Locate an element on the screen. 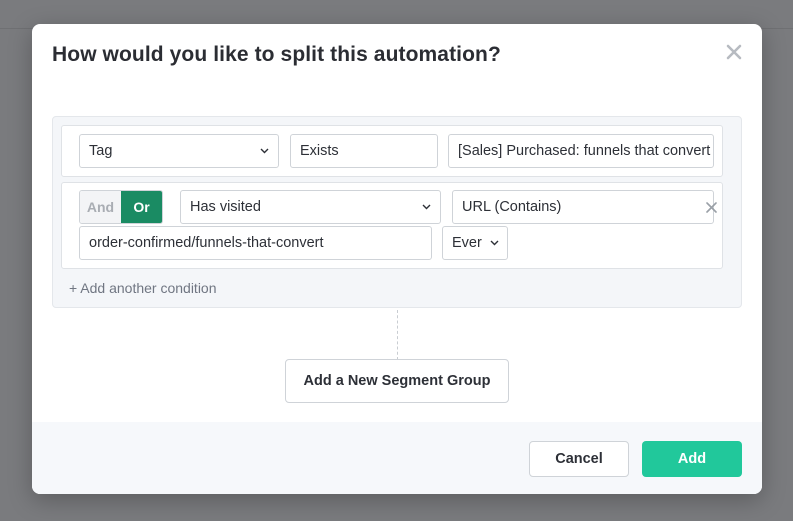 The height and width of the screenshot is (521, 793). add-condition-link: + Add another condition is located at coordinates (143, 288).